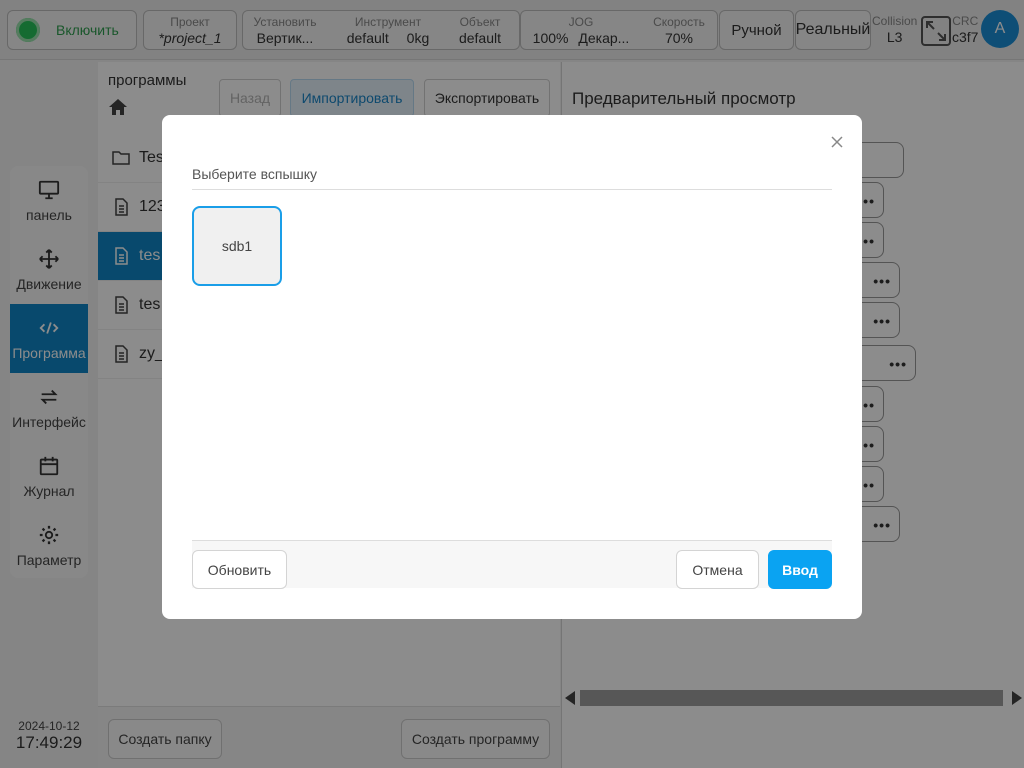 Image resolution: width=1024 pixels, height=768 pixels. Describe the element at coordinates (717, 569) in the screenshot. I see `cancel-button: Отмена` at that location.